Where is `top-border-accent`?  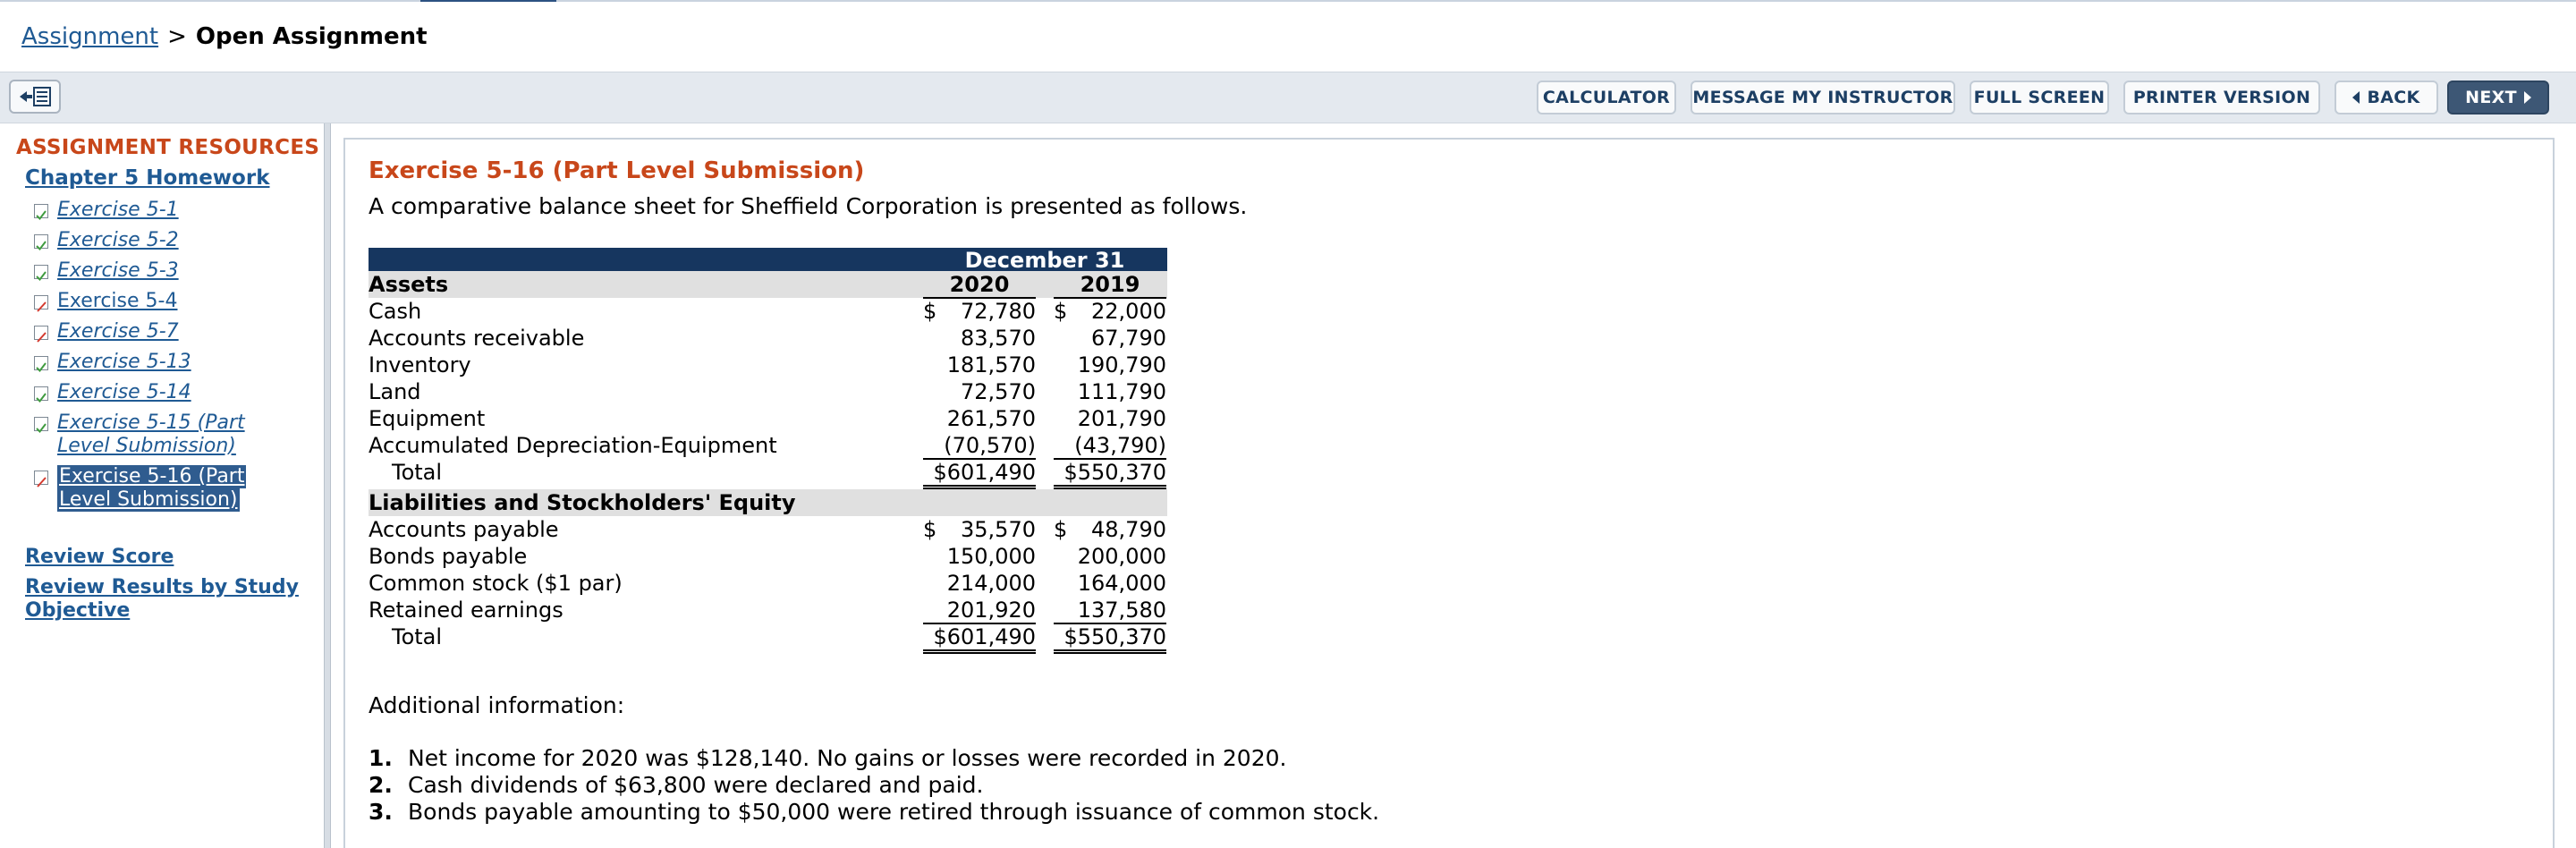
top-border-accent is located at coordinates (488, 1).